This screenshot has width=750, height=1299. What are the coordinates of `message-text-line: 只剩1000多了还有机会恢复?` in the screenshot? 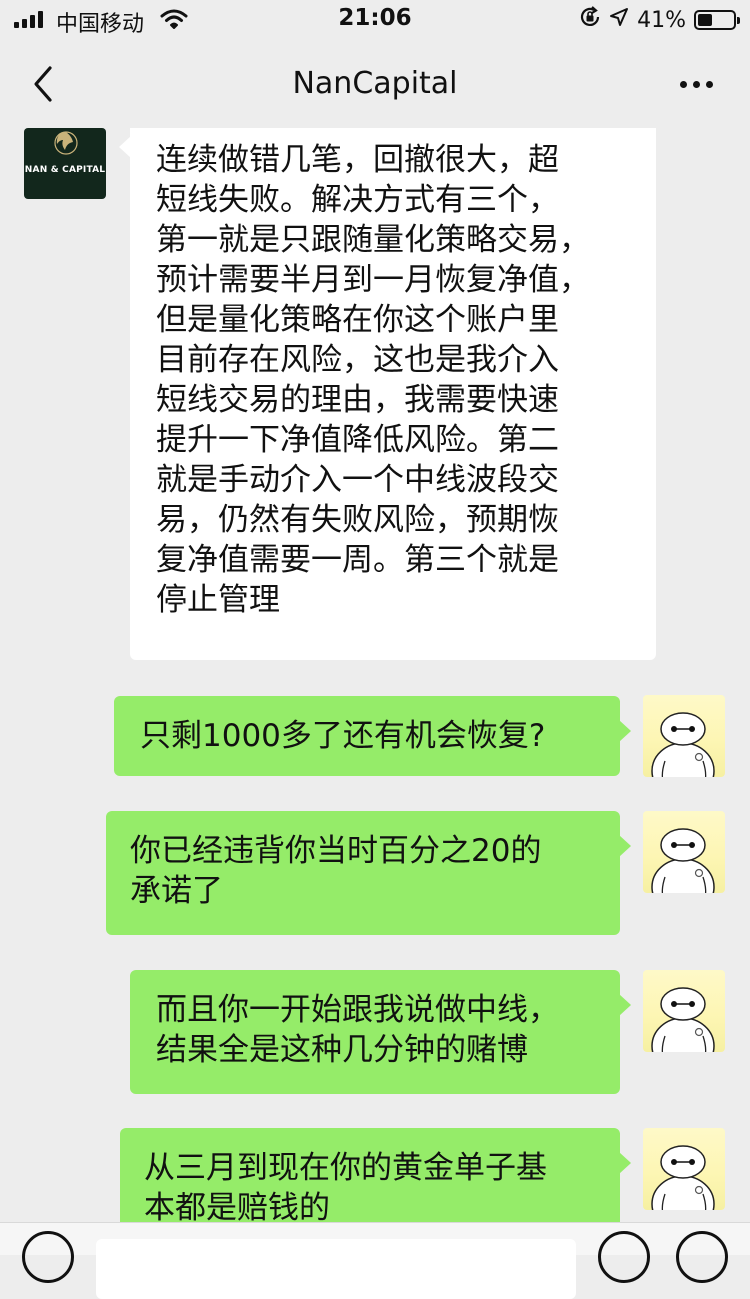 It's located at (343, 736).